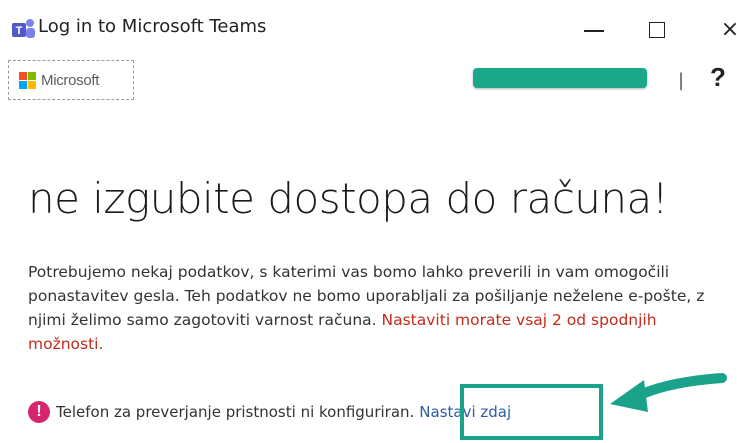  I want to click on alert-icon: !, so click(39, 412).